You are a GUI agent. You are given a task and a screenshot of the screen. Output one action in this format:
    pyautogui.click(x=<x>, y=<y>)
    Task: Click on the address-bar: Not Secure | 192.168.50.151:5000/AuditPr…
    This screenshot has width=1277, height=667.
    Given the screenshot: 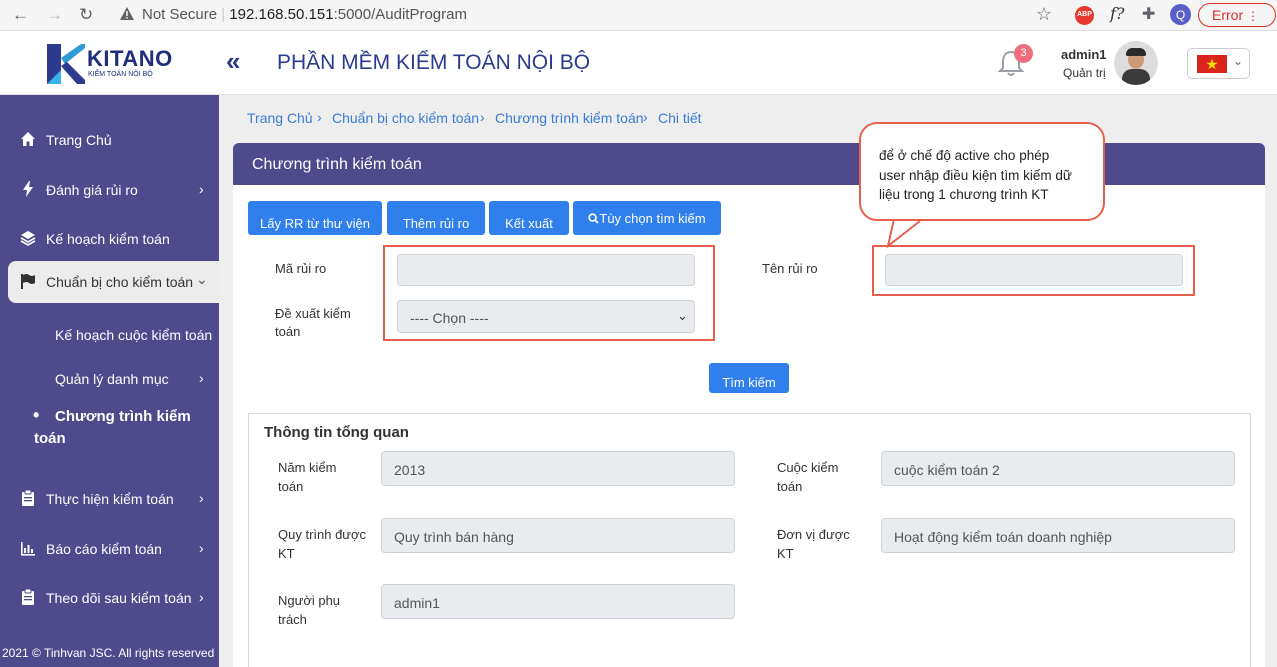 What is the action you would take?
    pyautogui.click(x=304, y=14)
    